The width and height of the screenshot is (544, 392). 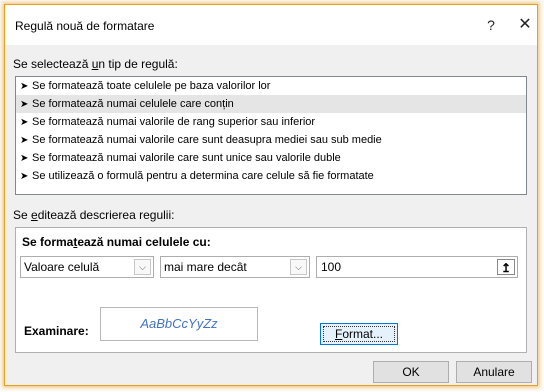 I want to click on cell-value-dropdown: Valoare celulă ⌵, so click(x=87, y=267).